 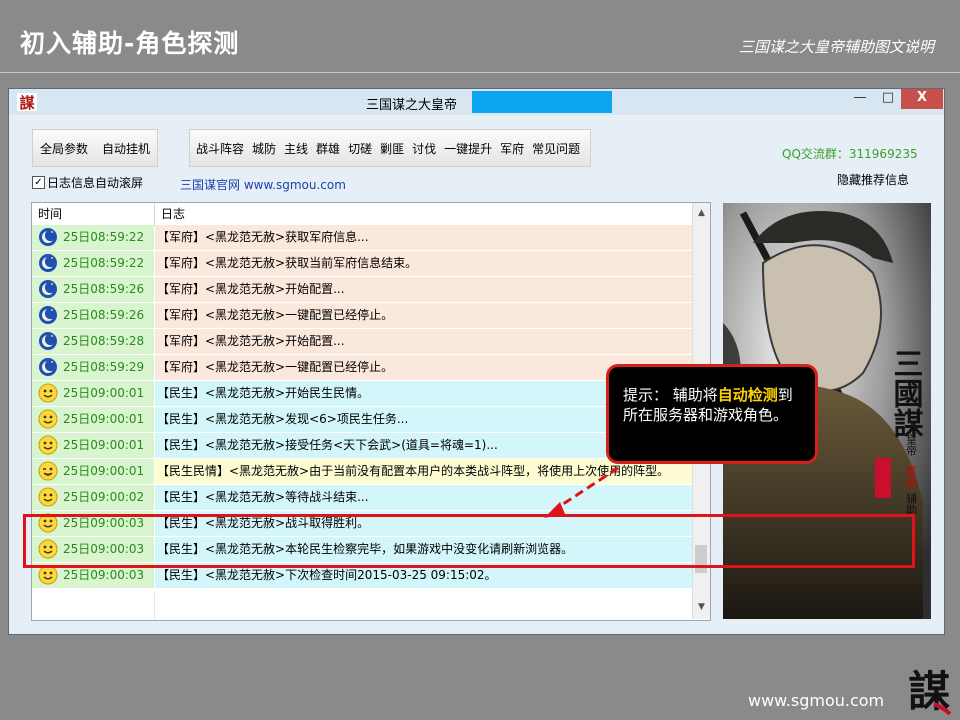 I want to click on callout-prefix: 提示： 辅助将, so click(x=670, y=395).